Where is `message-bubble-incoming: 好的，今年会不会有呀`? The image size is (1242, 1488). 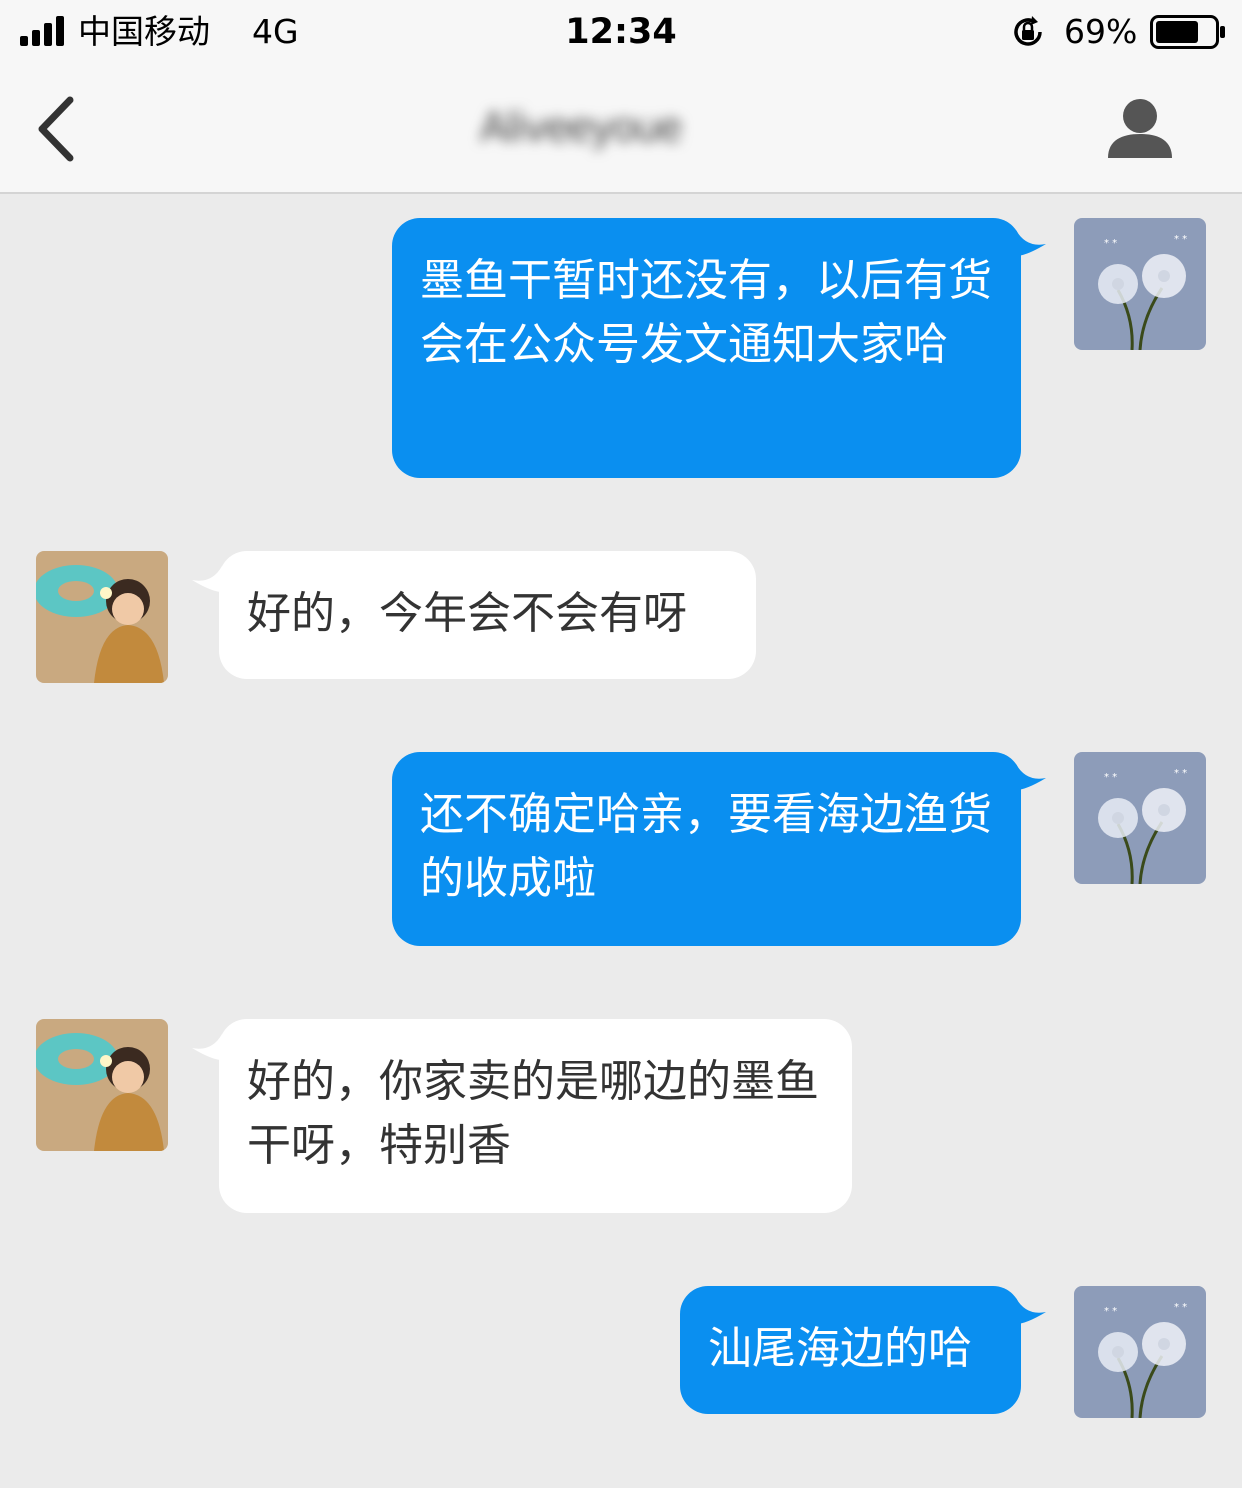 message-bubble-incoming: 好的，今年会不会有呀 is located at coordinates (487, 615).